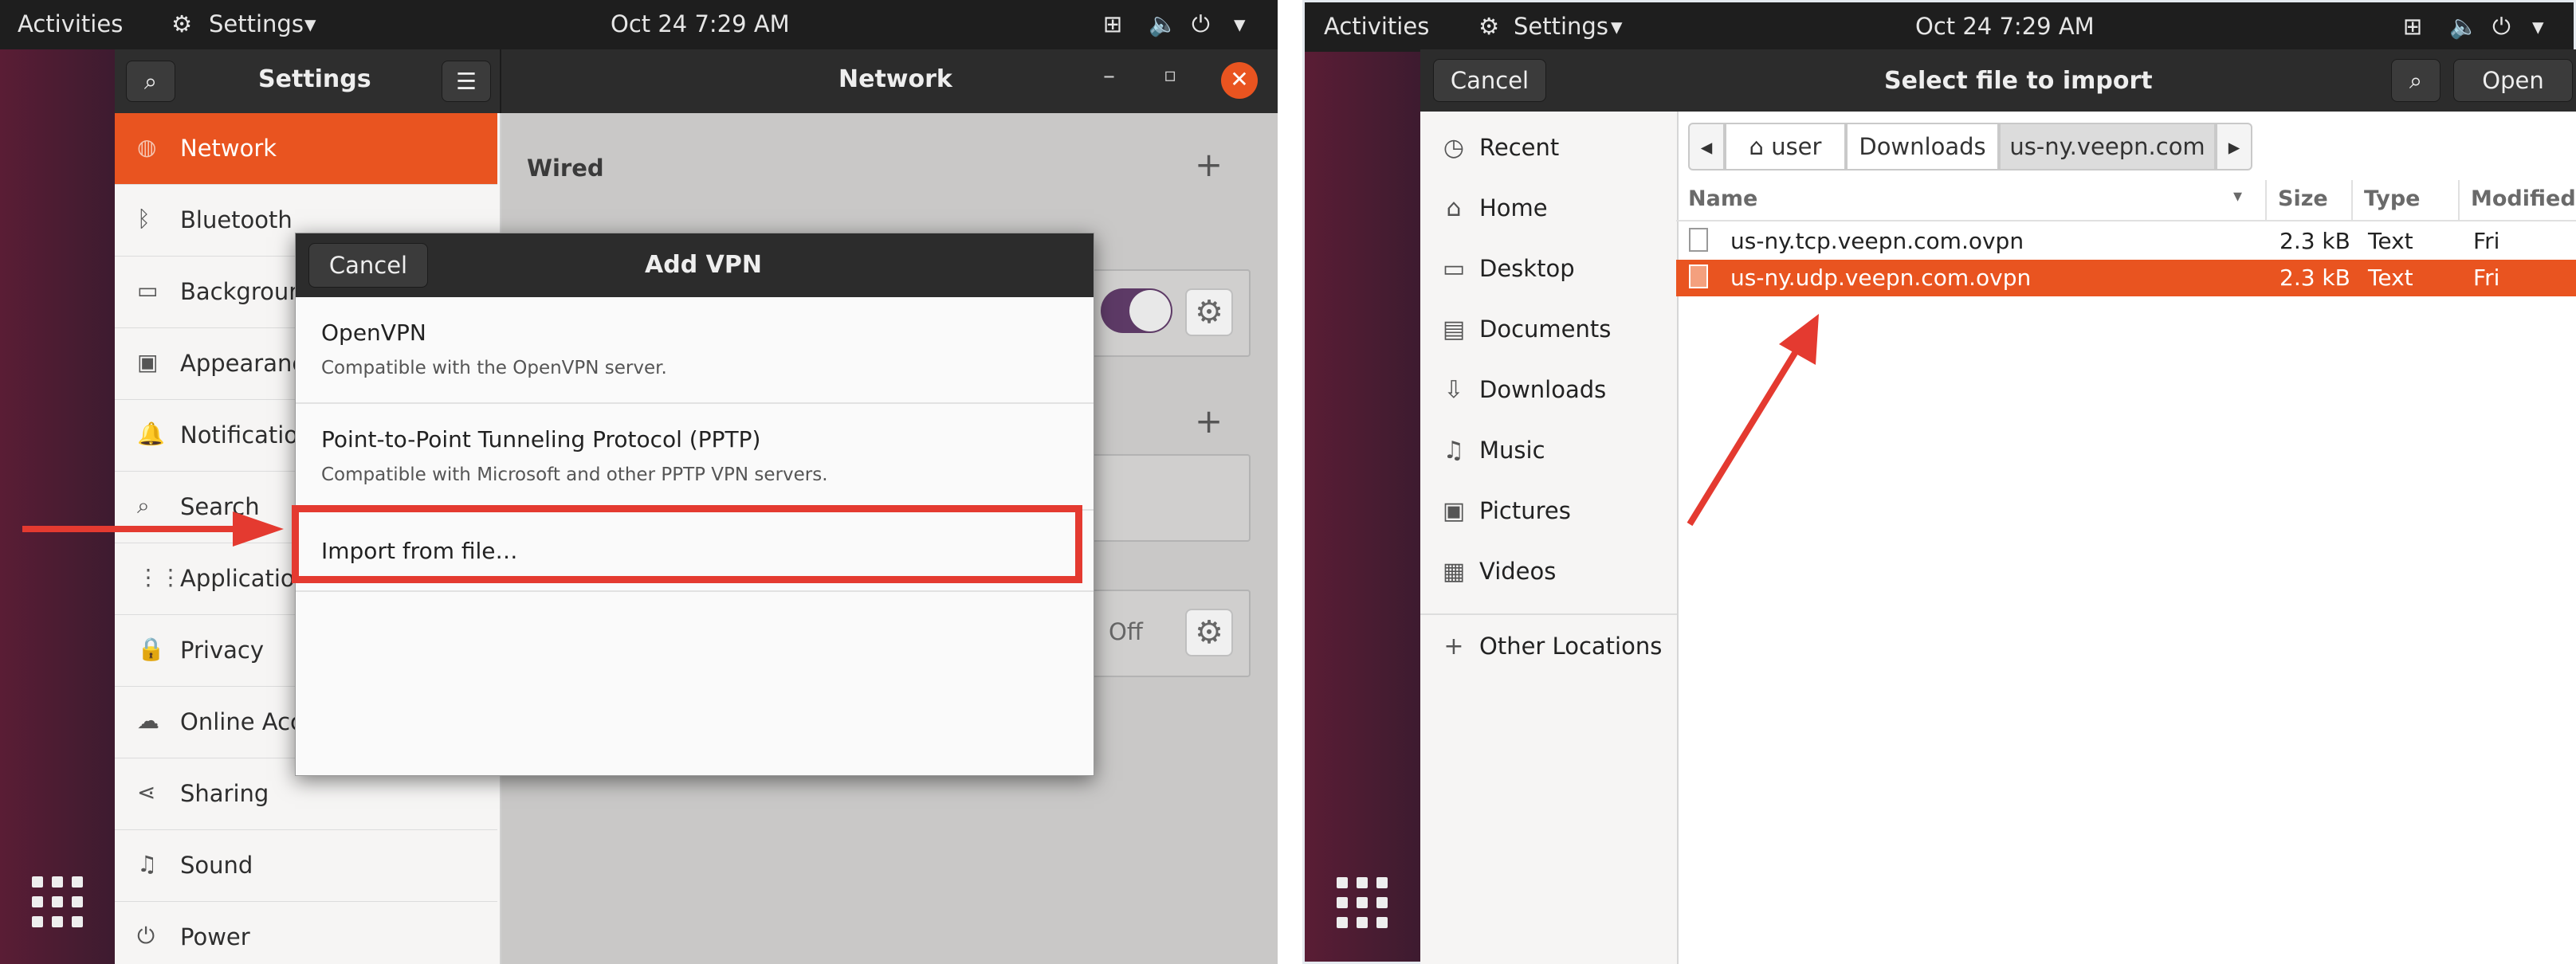  I want to click on search-icon: ⌕, so click(150, 81).